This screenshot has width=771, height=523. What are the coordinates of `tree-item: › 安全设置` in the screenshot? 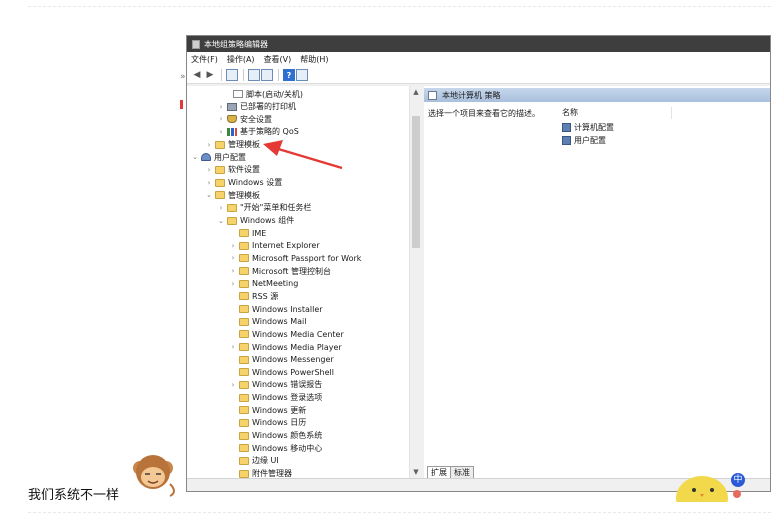 It's located at (244, 119).